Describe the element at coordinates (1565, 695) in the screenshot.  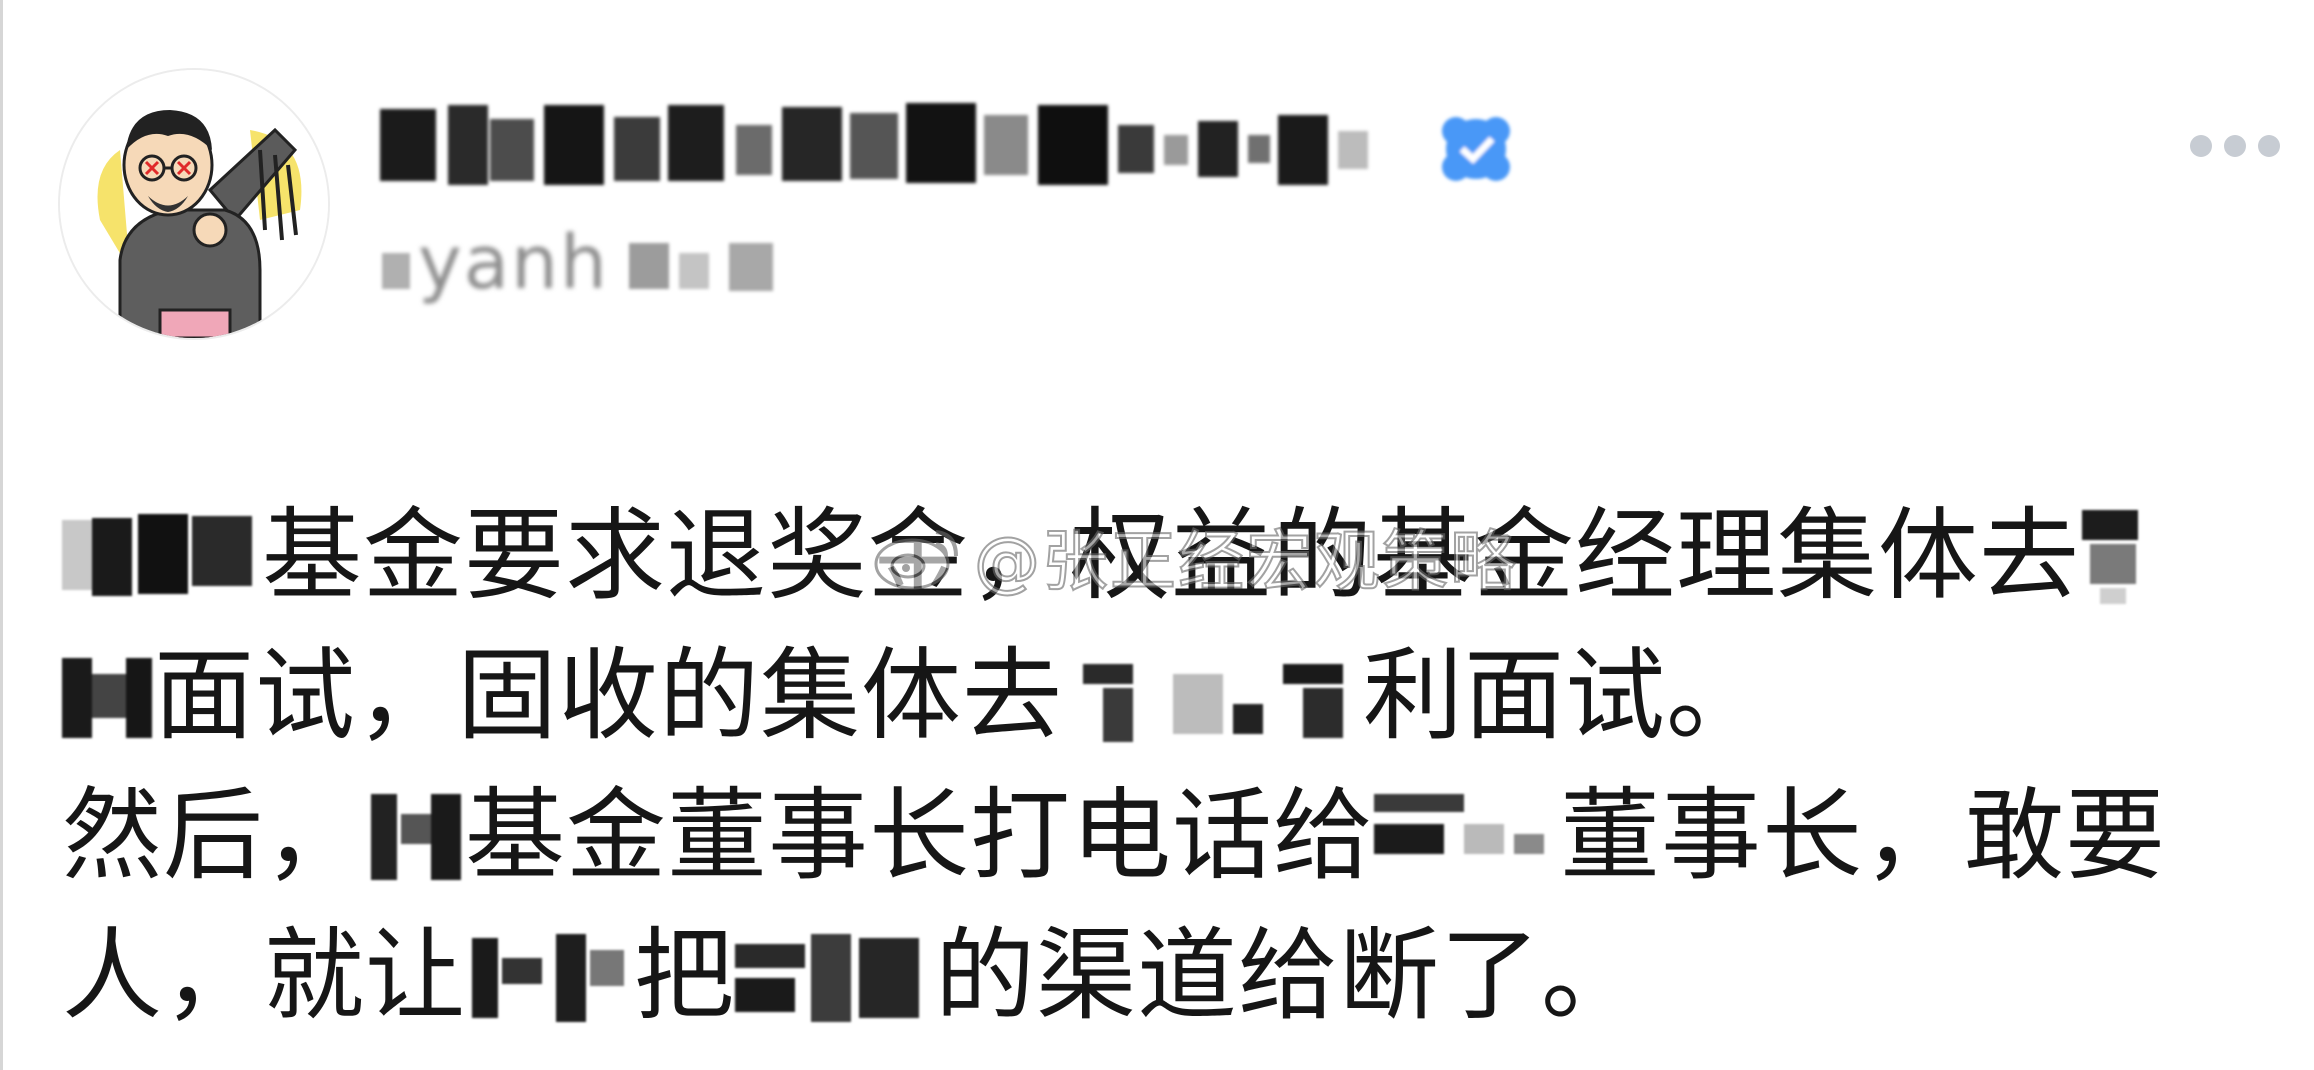
I see `post-text: 利面试。` at that location.